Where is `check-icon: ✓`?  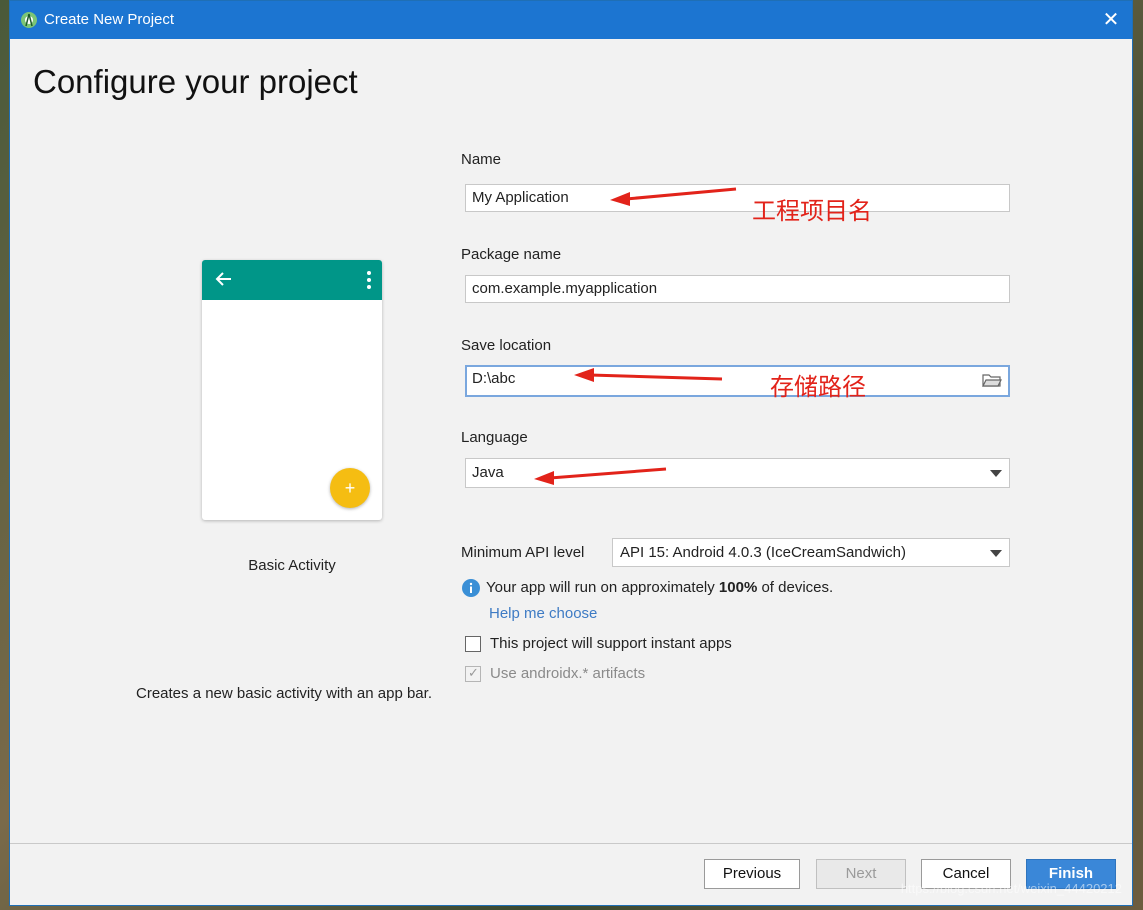 check-icon: ✓ is located at coordinates (473, 672).